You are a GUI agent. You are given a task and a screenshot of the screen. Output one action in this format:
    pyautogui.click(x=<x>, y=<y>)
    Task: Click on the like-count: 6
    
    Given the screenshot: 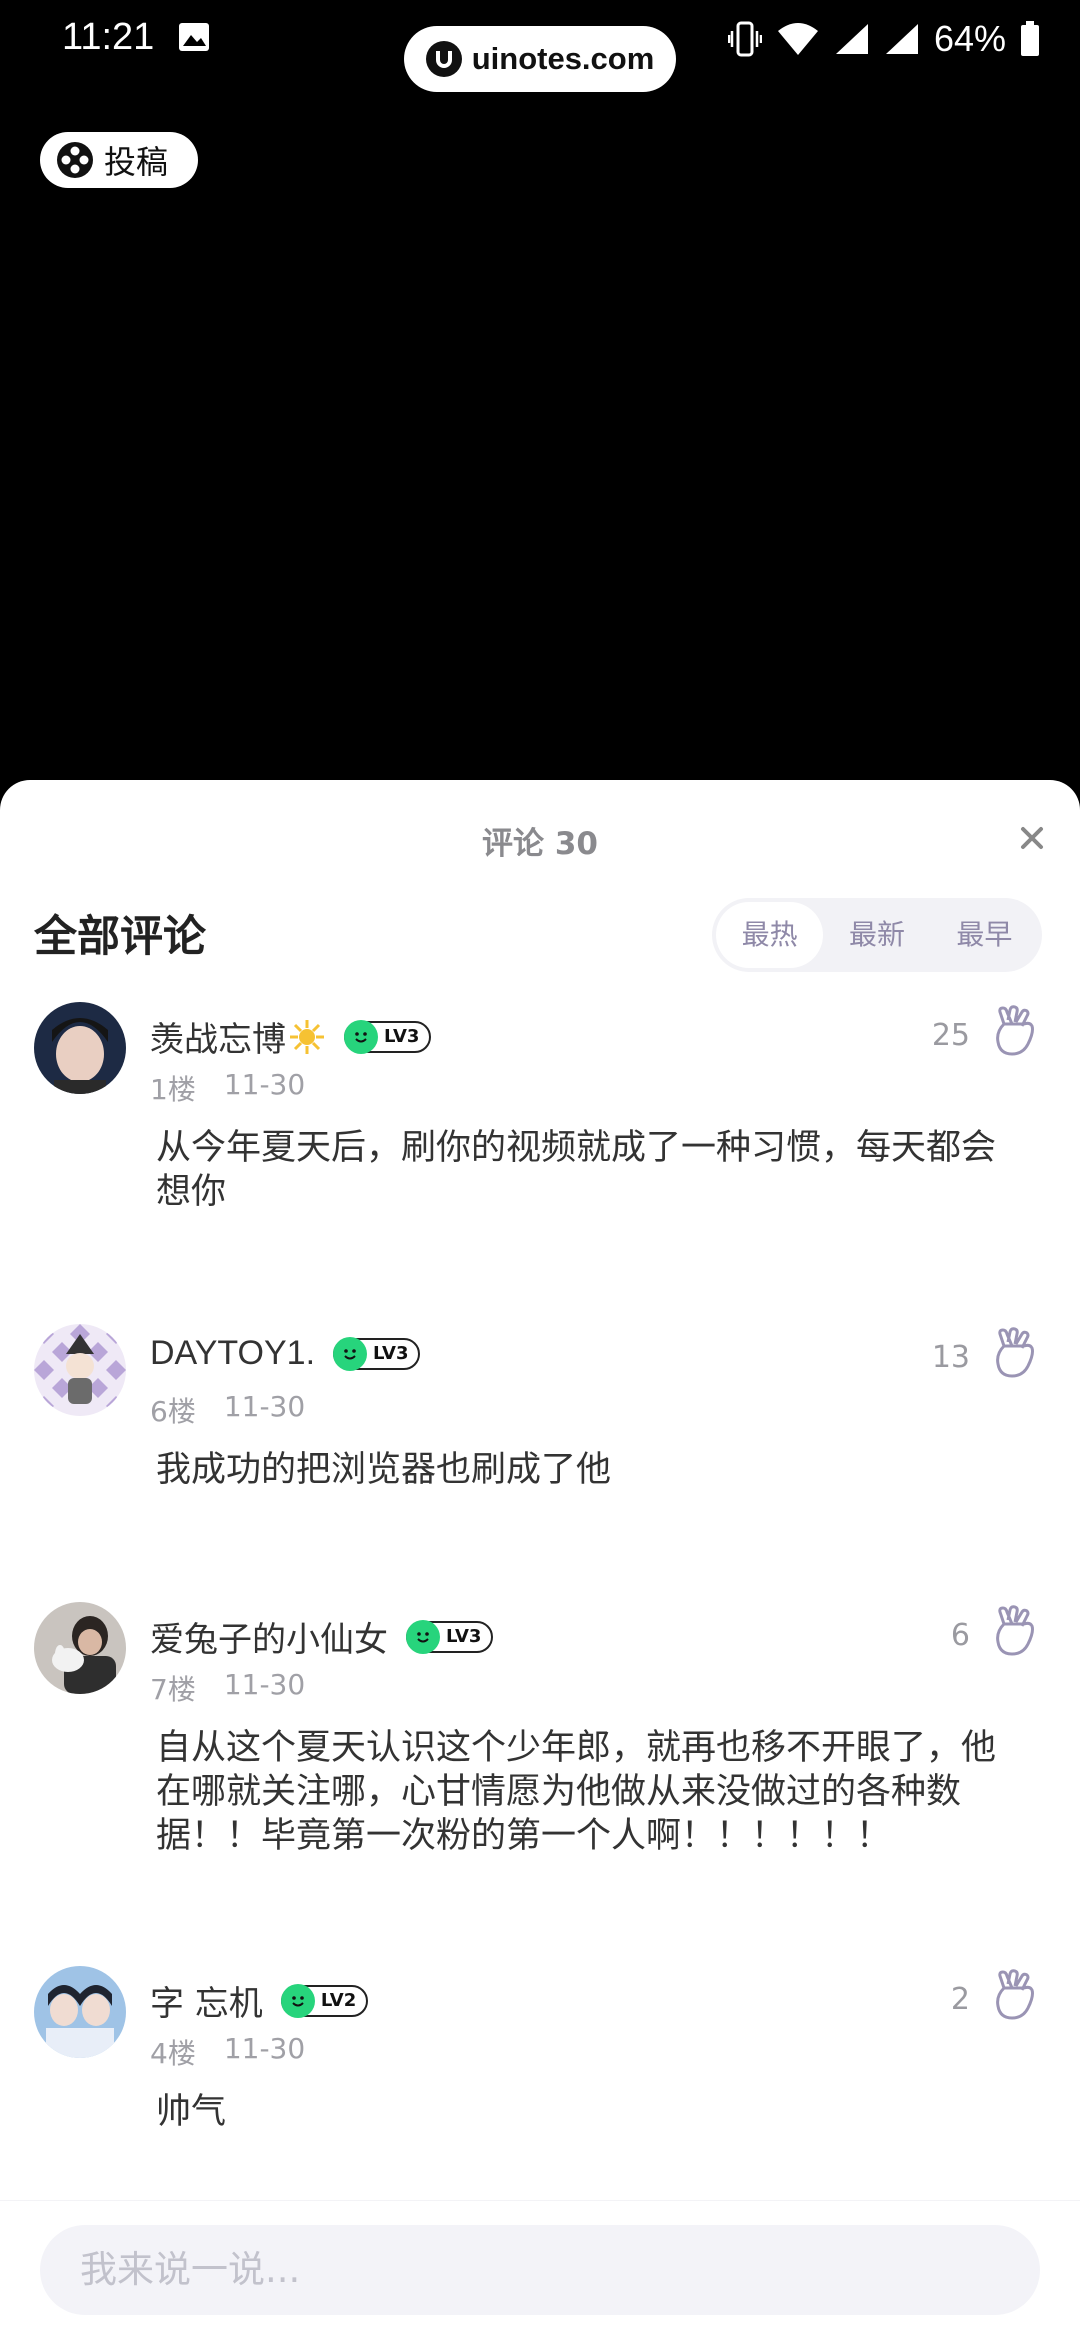 What is the action you would take?
    pyautogui.click(x=960, y=1635)
    